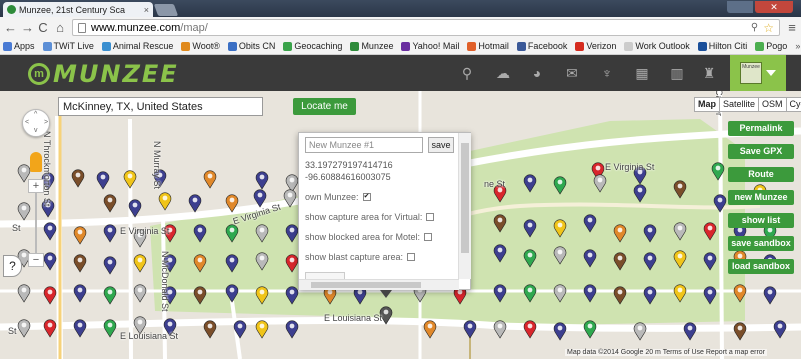 This screenshot has height=359, width=801. What do you see at coordinates (707, 104) in the screenshot?
I see `map-type-map: Map` at bounding box center [707, 104].